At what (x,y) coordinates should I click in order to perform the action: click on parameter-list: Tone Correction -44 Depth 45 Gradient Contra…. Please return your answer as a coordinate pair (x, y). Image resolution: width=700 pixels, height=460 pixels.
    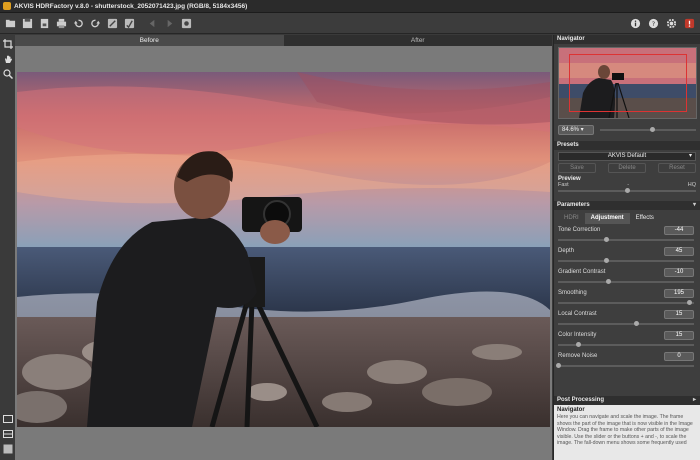
    Looking at the image, I should click on (627, 299).